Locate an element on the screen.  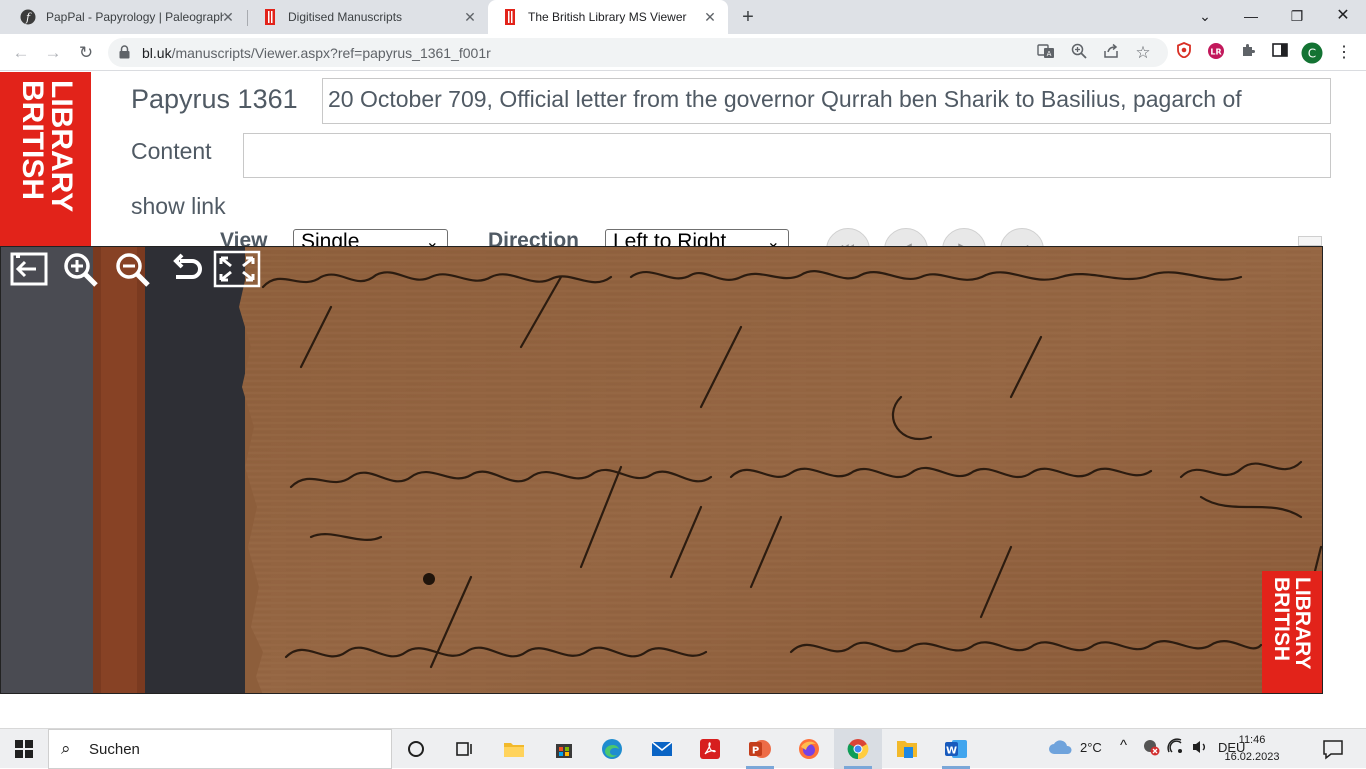
previous-page-button: ◀ is located at coordinates (906, 237).